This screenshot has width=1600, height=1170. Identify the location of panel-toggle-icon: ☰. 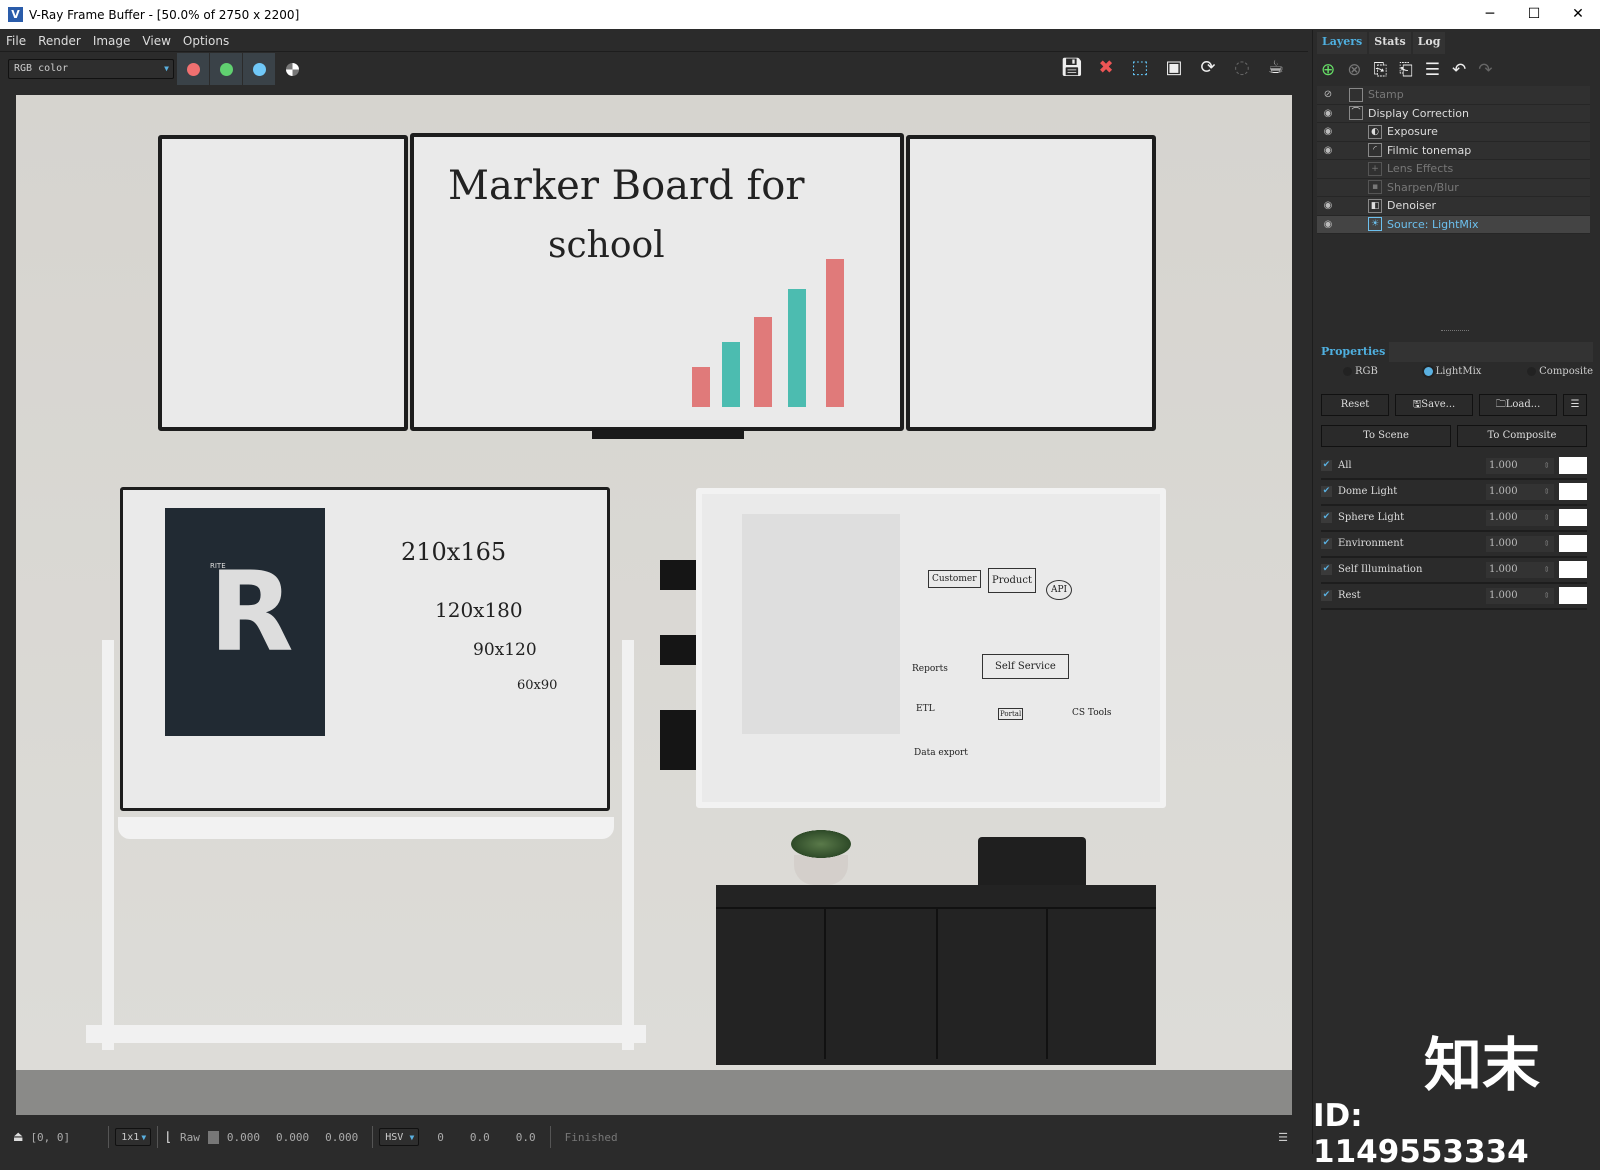
(1283, 1137).